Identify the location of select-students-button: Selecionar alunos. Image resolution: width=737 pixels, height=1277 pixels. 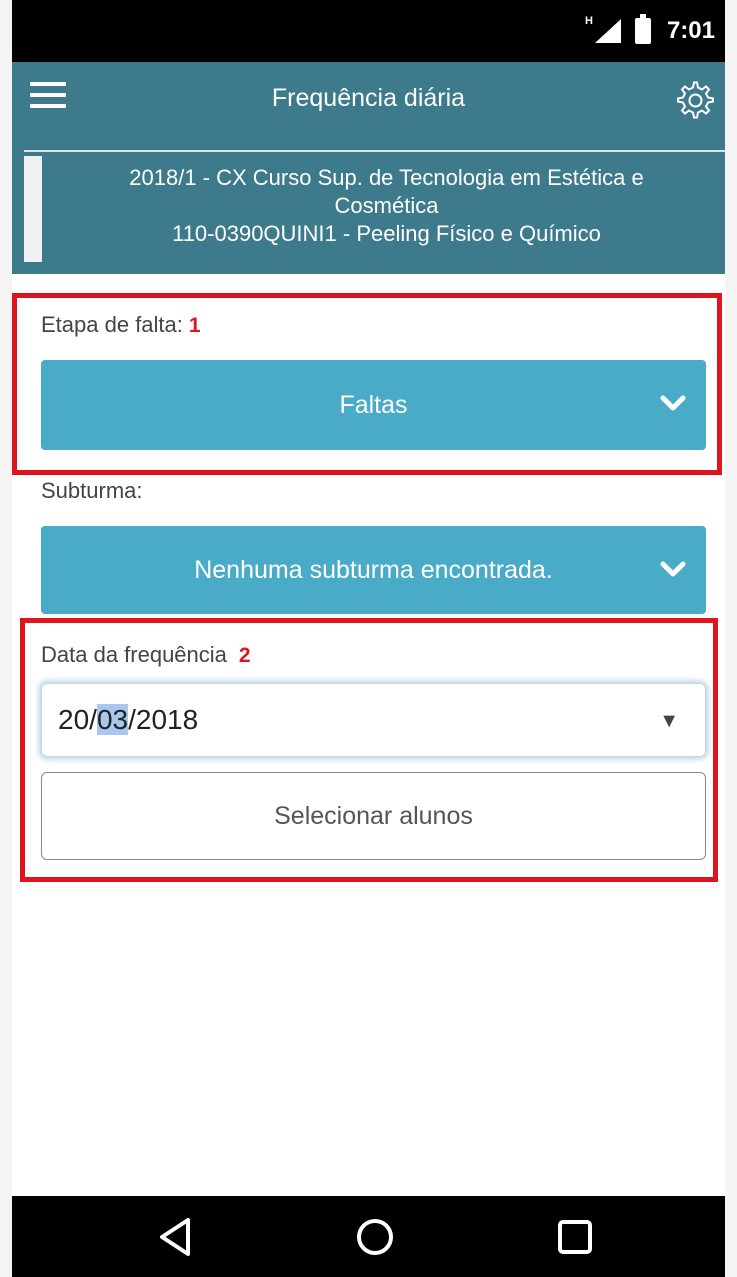
(373, 816).